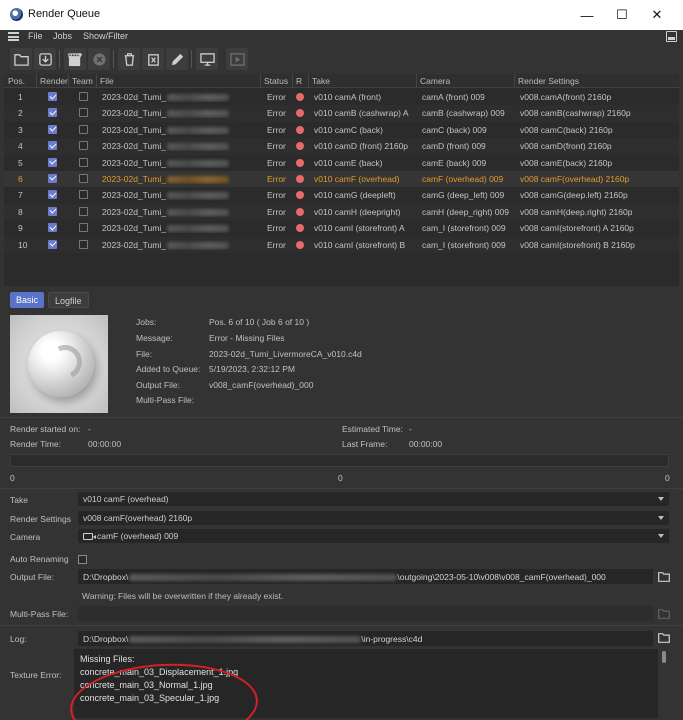 The height and width of the screenshot is (720, 683). What do you see at coordinates (35, 36) in the screenshot?
I see `menu-file: File` at bounding box center [35, 36].